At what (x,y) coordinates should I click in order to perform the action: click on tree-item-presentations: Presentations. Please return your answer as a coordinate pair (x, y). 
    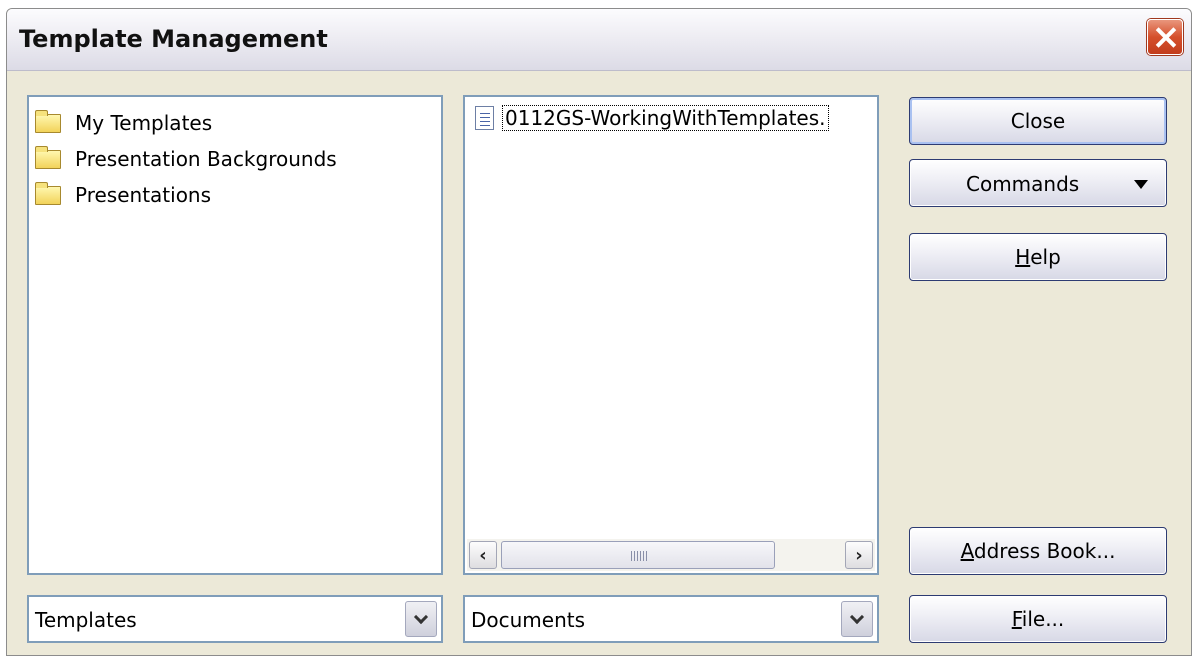
    Looking at the image, I should click on (235, 195).